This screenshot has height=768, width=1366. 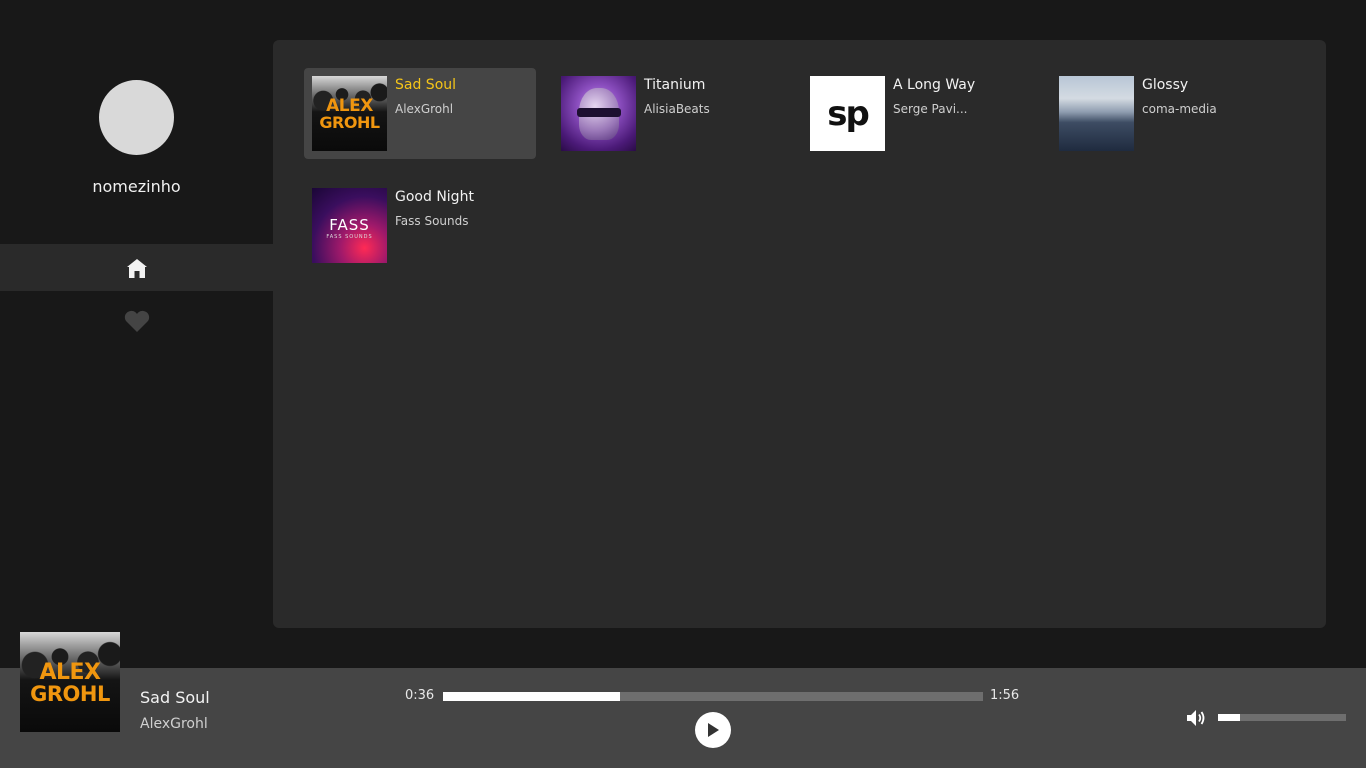 I want to click on heart-icon, so click(x=136, y=321).